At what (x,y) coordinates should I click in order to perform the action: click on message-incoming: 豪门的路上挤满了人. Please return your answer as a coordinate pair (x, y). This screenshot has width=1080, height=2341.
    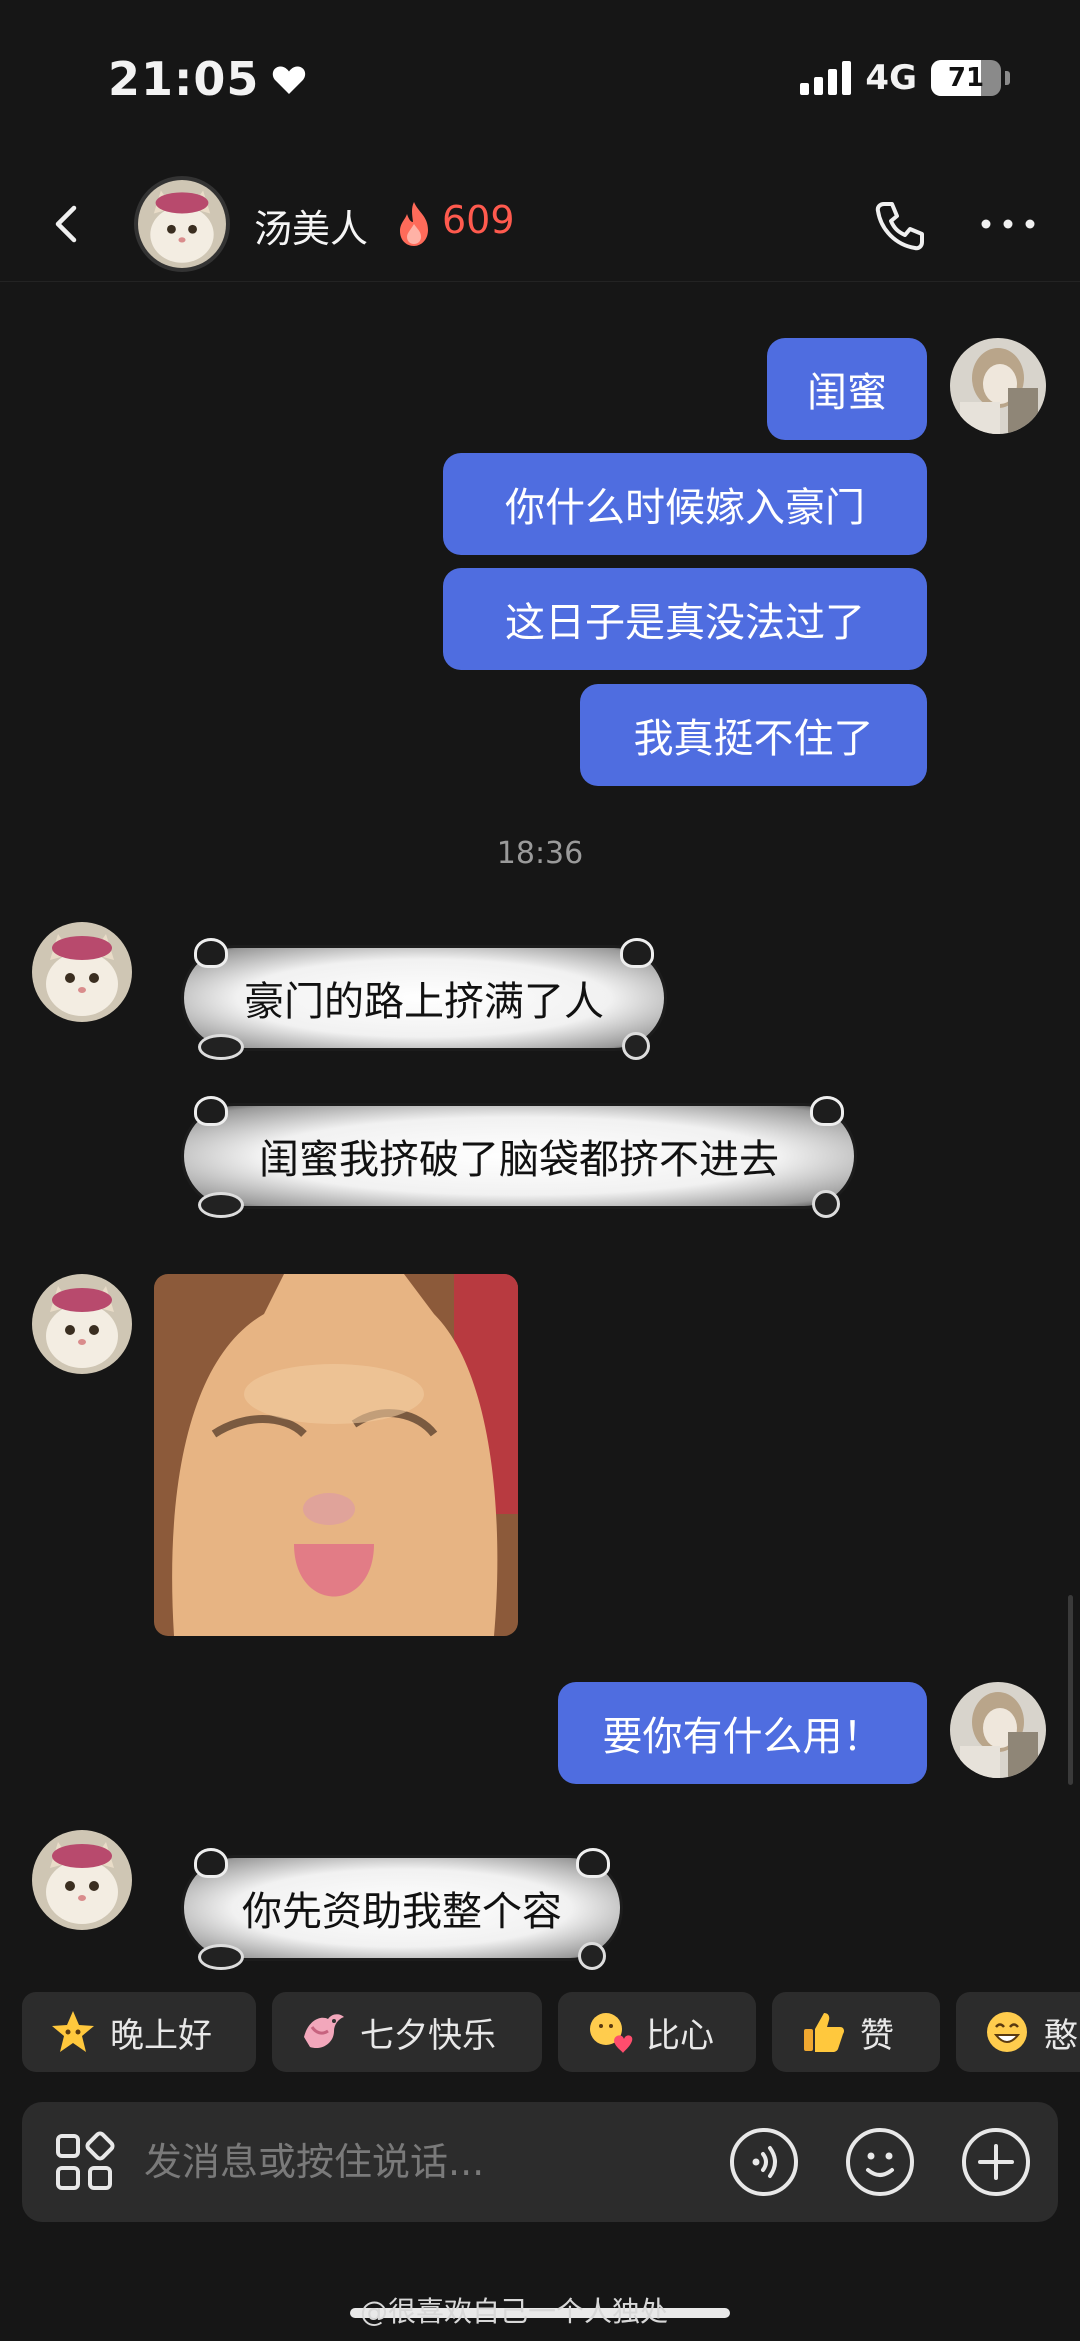
    Looking at the image, I should click on (424, 999).